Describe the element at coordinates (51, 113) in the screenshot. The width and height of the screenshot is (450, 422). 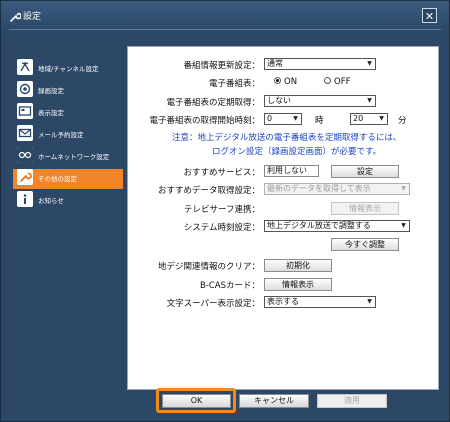
I see `sidebar-item-label: 表示設定` at that location.